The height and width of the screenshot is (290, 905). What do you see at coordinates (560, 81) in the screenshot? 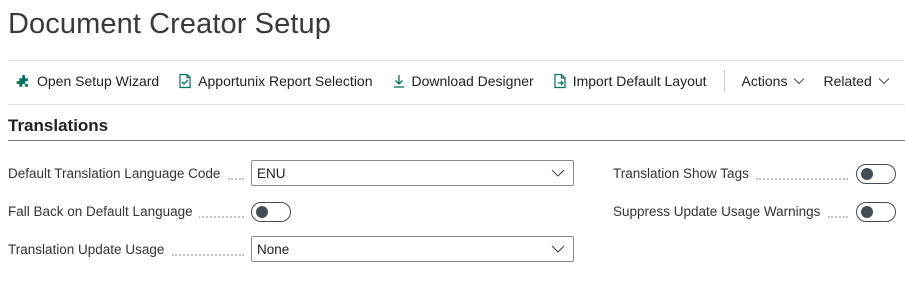
I see `import-file-icon` at bounding box center [560, 81].